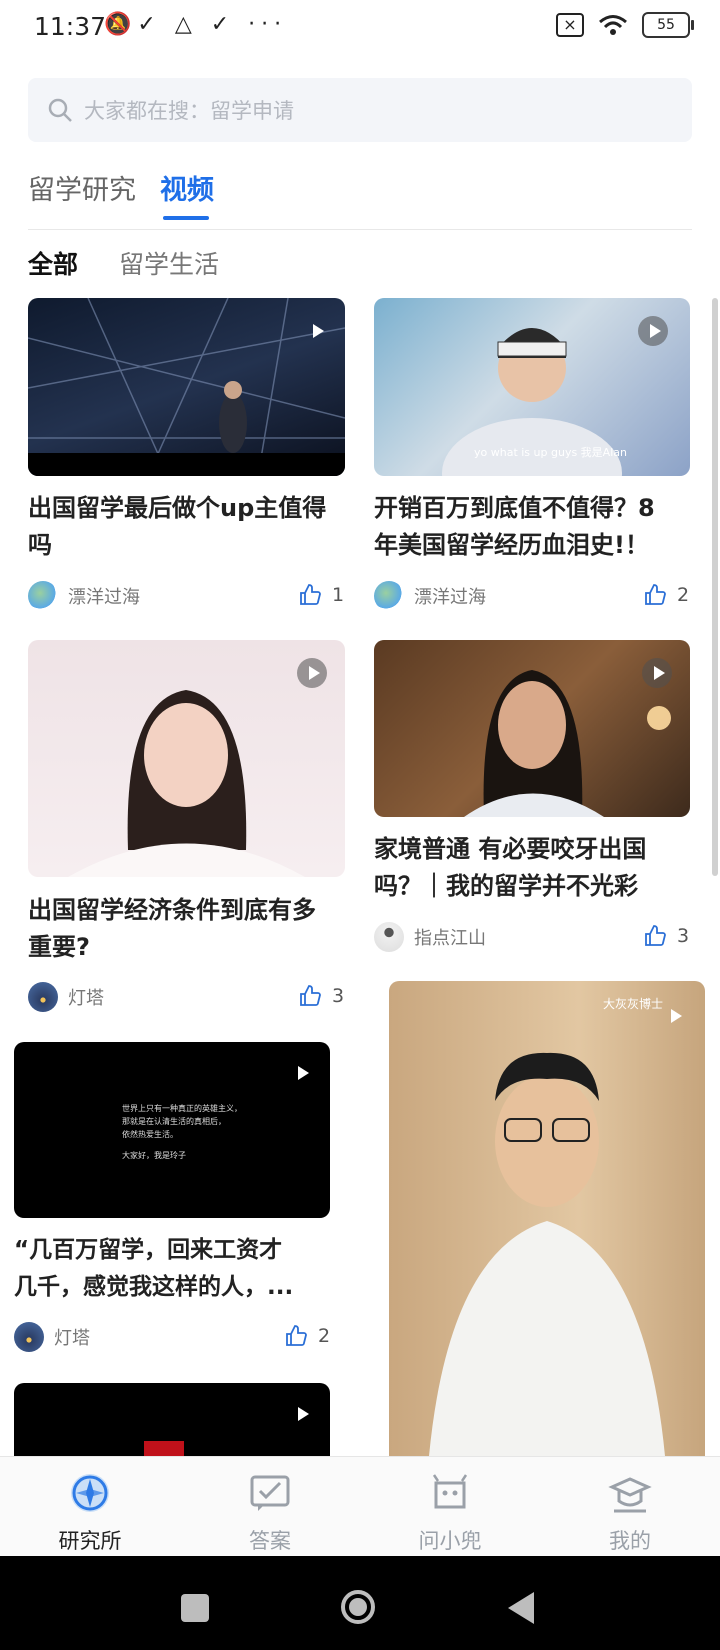  What do you see at coordinates (360, 229) in the screenshot?
I see `divider` at bounding box center [360, 229].